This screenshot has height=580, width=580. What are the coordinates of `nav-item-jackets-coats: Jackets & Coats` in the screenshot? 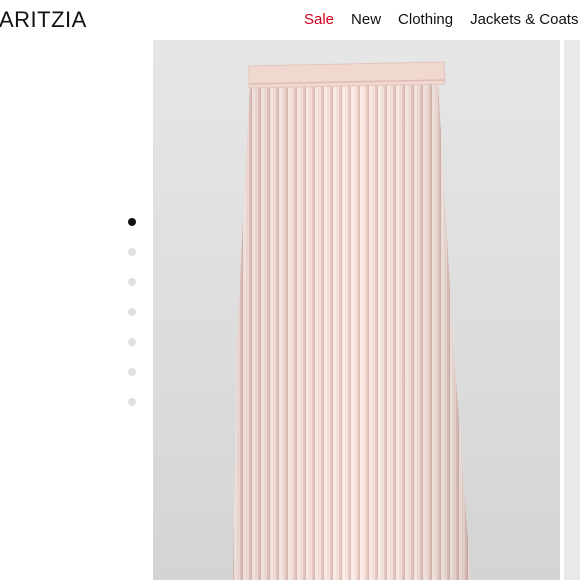 It's located at (524, 19).